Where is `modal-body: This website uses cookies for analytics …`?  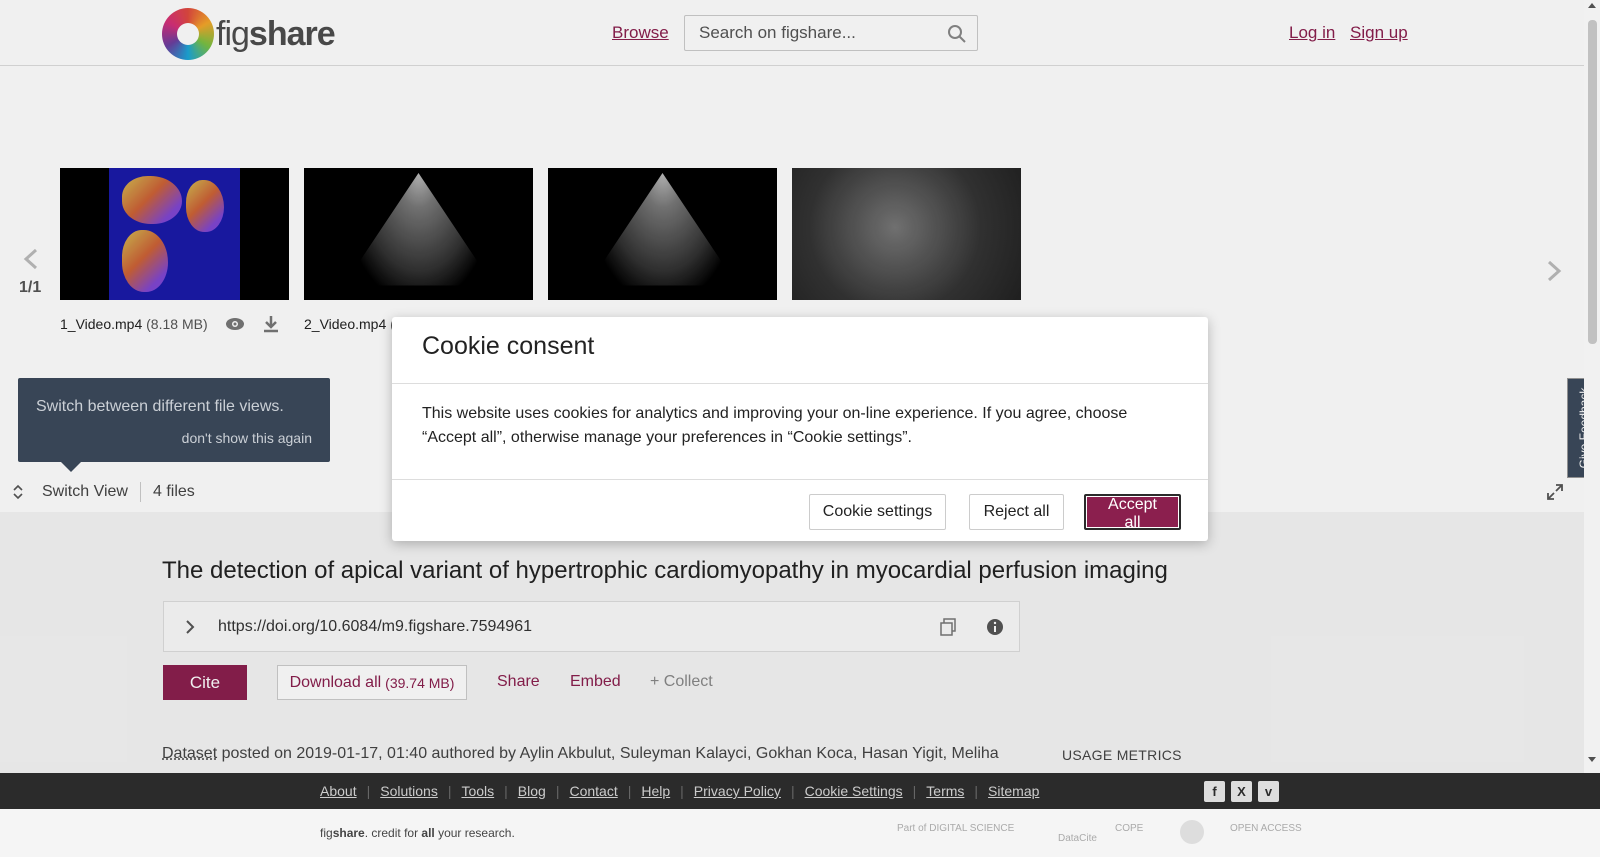 modal-body: This website uses cookies for analytics … is located at coordinates (775, 425).